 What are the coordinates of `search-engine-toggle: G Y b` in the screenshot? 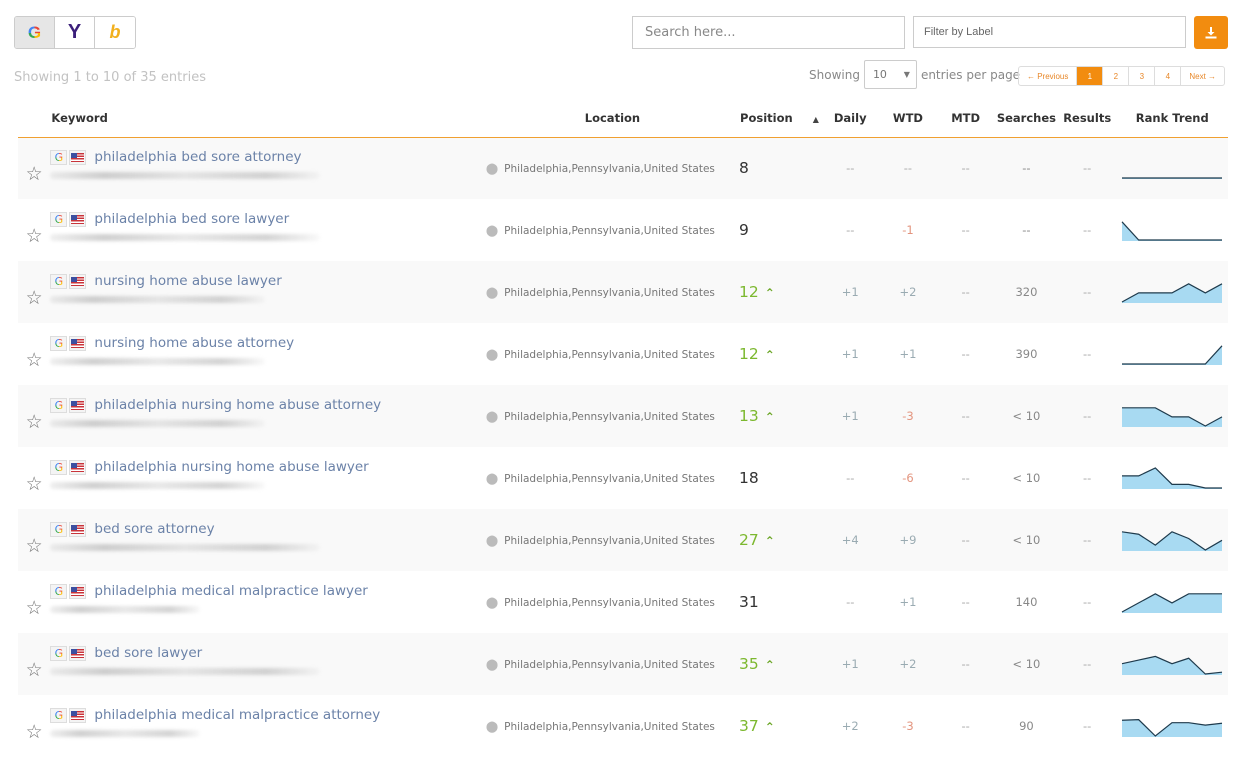 It's located at (75, 32).